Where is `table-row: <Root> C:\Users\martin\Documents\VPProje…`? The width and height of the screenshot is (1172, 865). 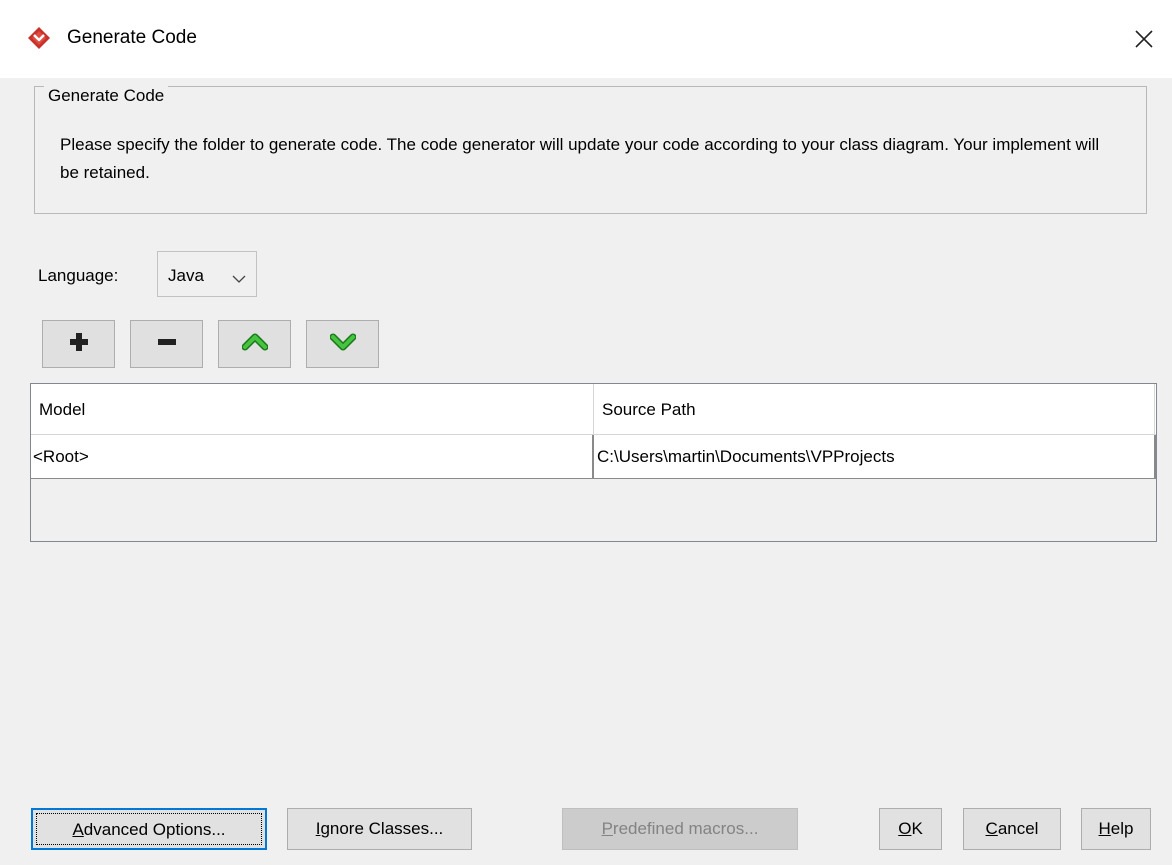 table-row: <Root> C:\Users\martin\Documents\VPProje… is located at coordinates (593, 457).